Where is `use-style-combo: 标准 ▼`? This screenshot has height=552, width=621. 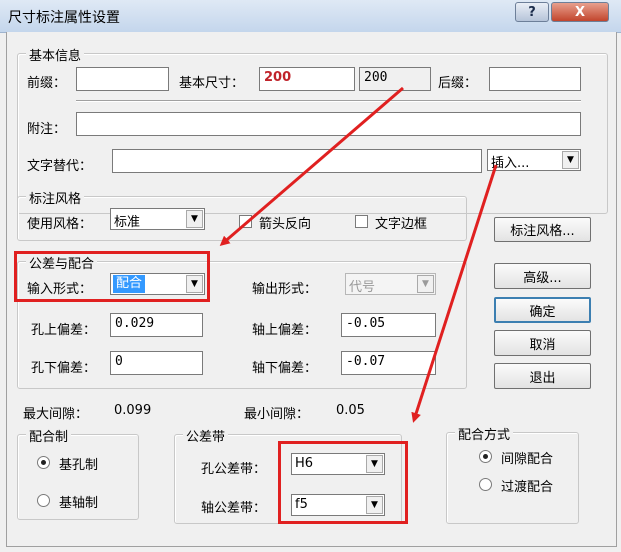
use-style-combo: 标准 ▼ is located at coordinates (157, 219).